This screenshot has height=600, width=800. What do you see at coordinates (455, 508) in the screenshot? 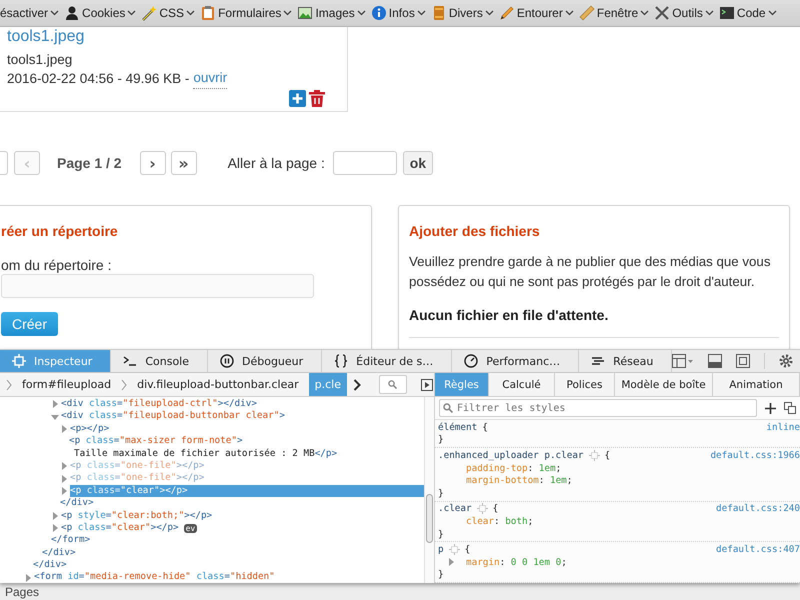
I see `css-selector: .clear` at bounding box center [455, 508].